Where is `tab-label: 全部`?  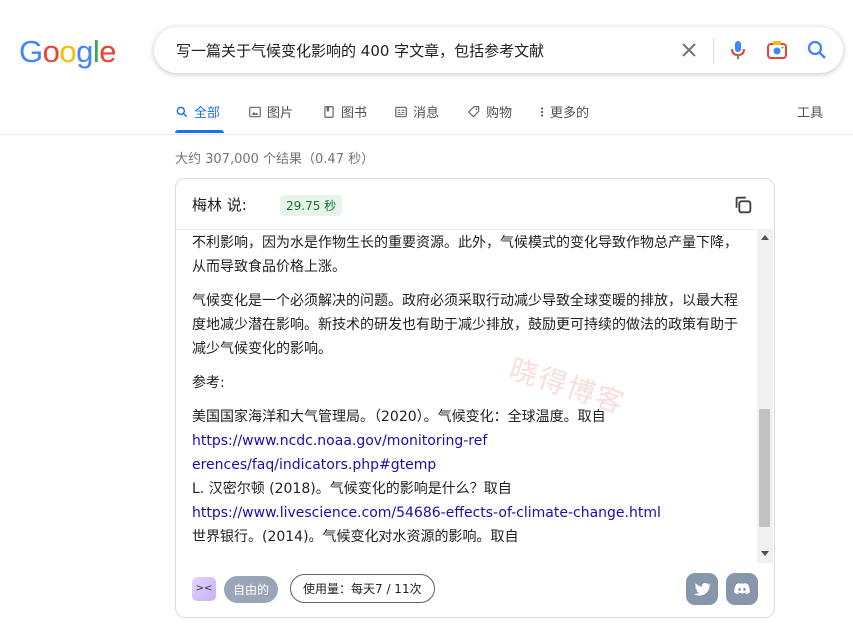 tab-label: 全部 is located at coordinates (207, 113).